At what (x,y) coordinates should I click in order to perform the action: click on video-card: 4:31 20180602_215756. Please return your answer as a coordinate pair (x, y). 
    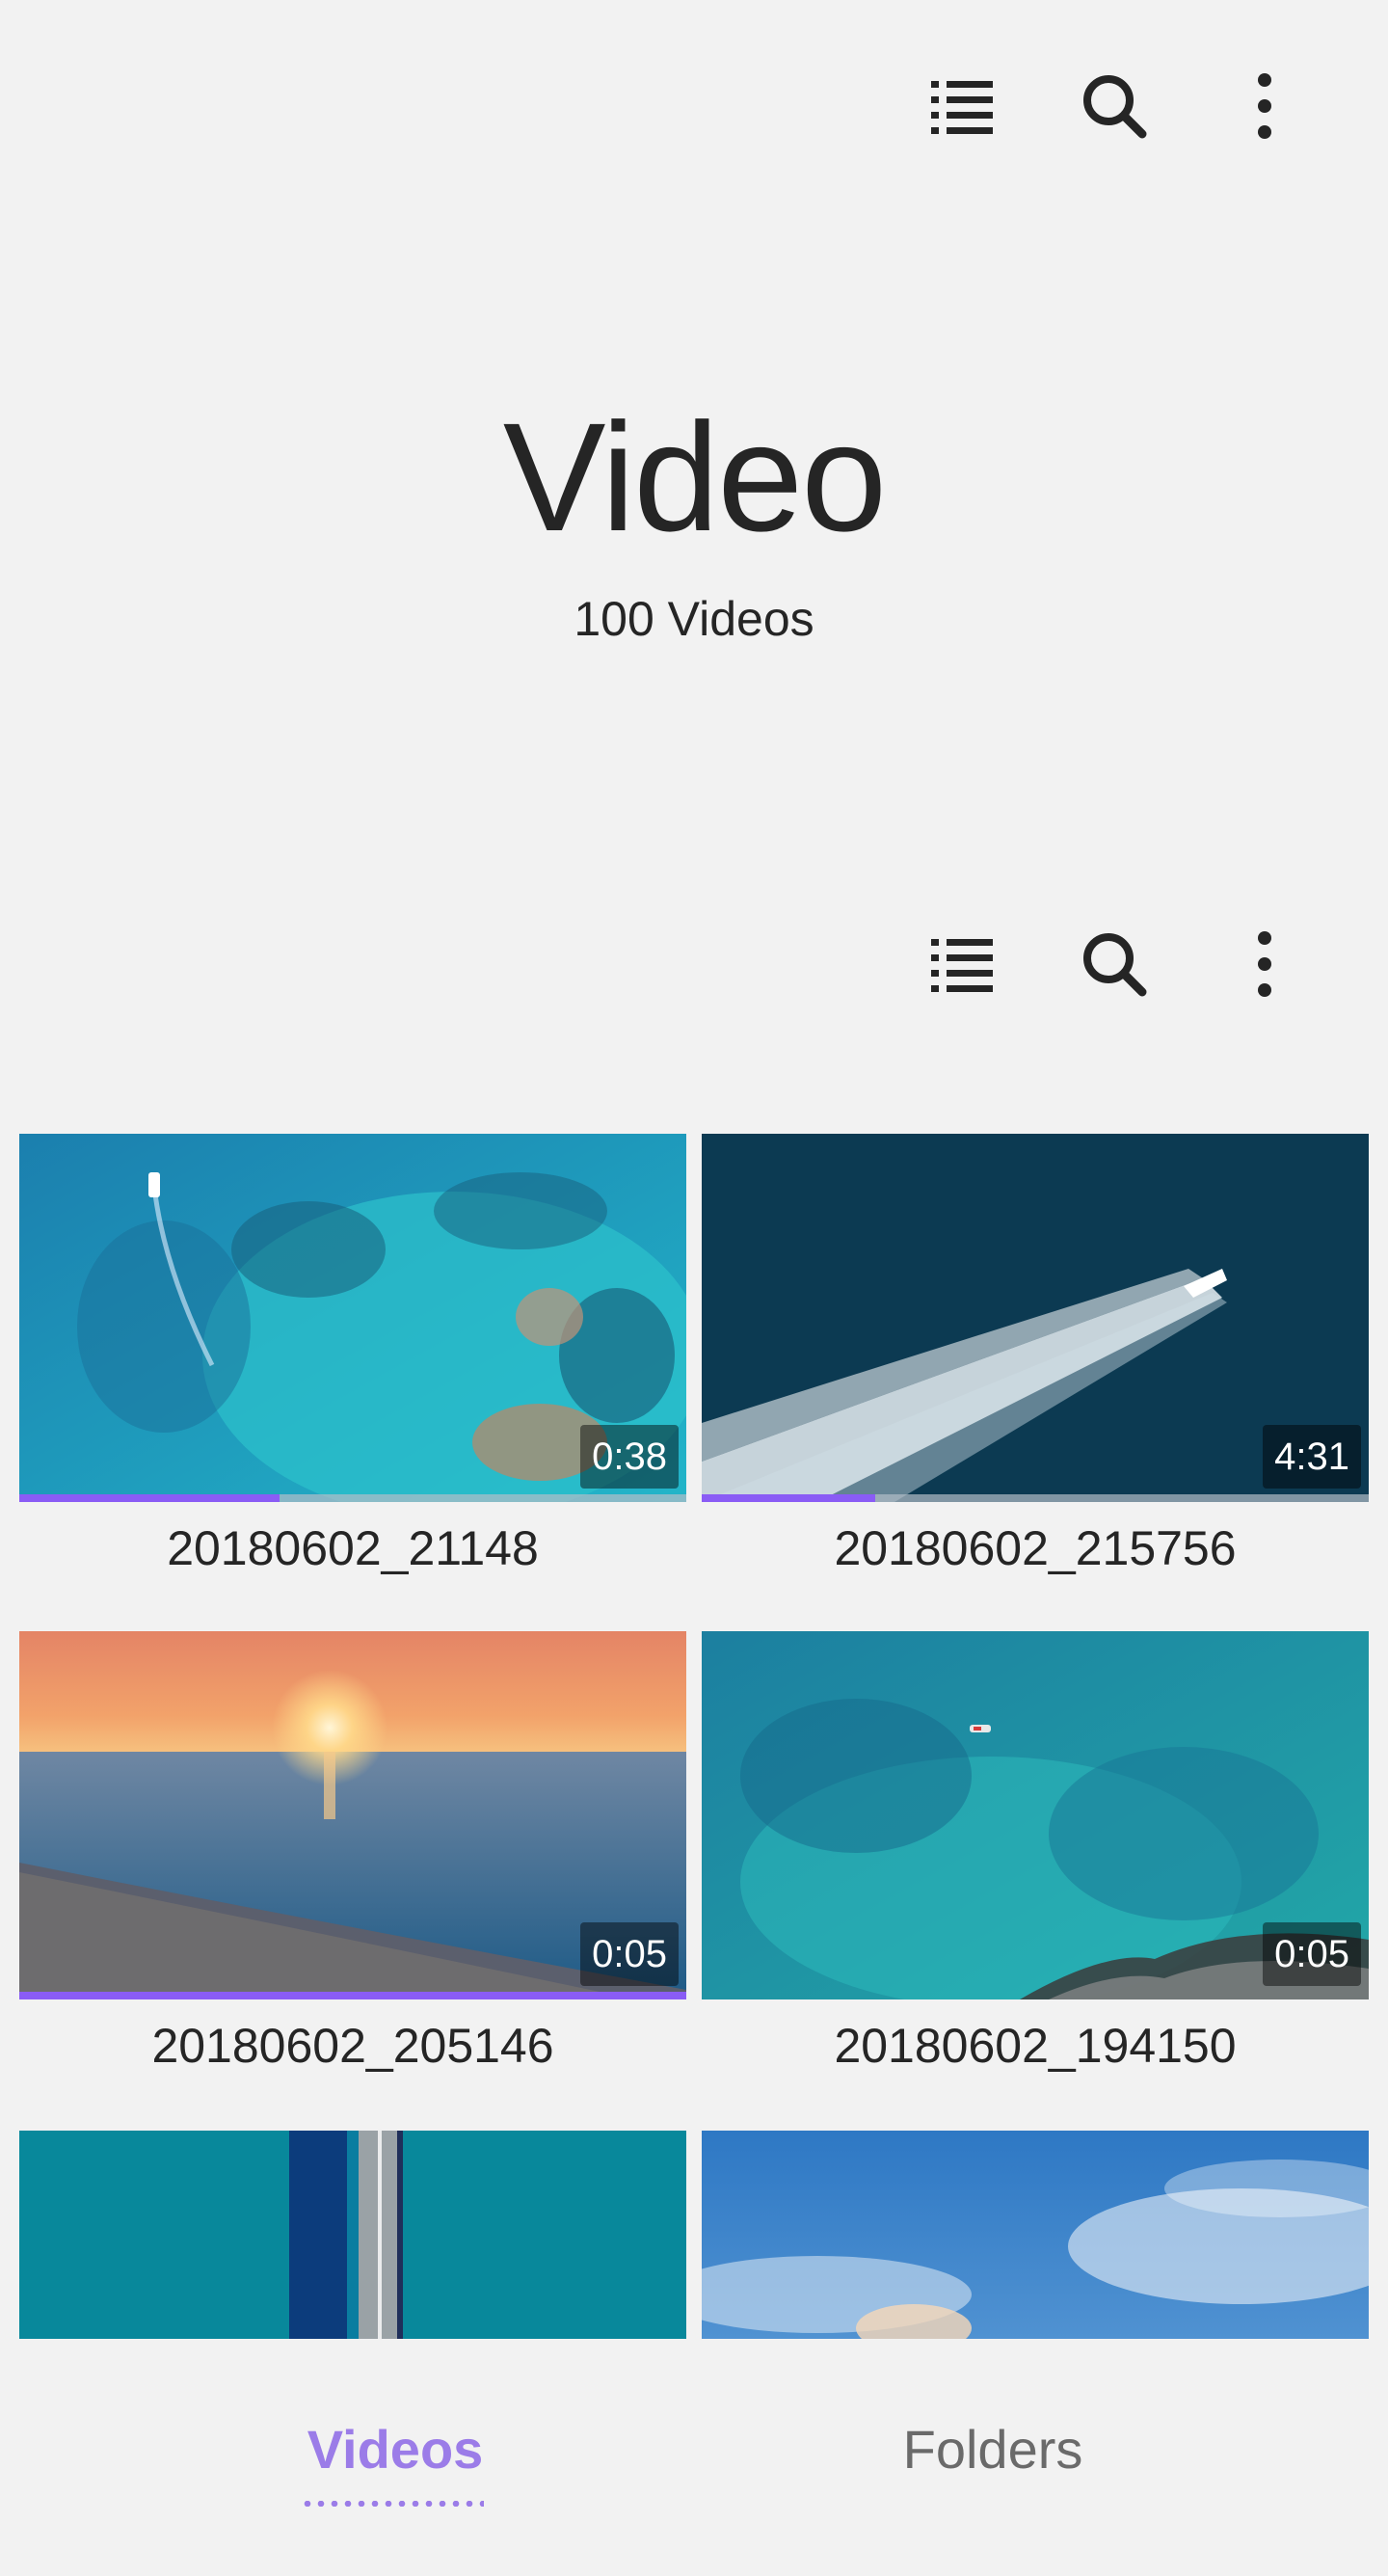
    Looking at the image, I should click on (1035, 1354).